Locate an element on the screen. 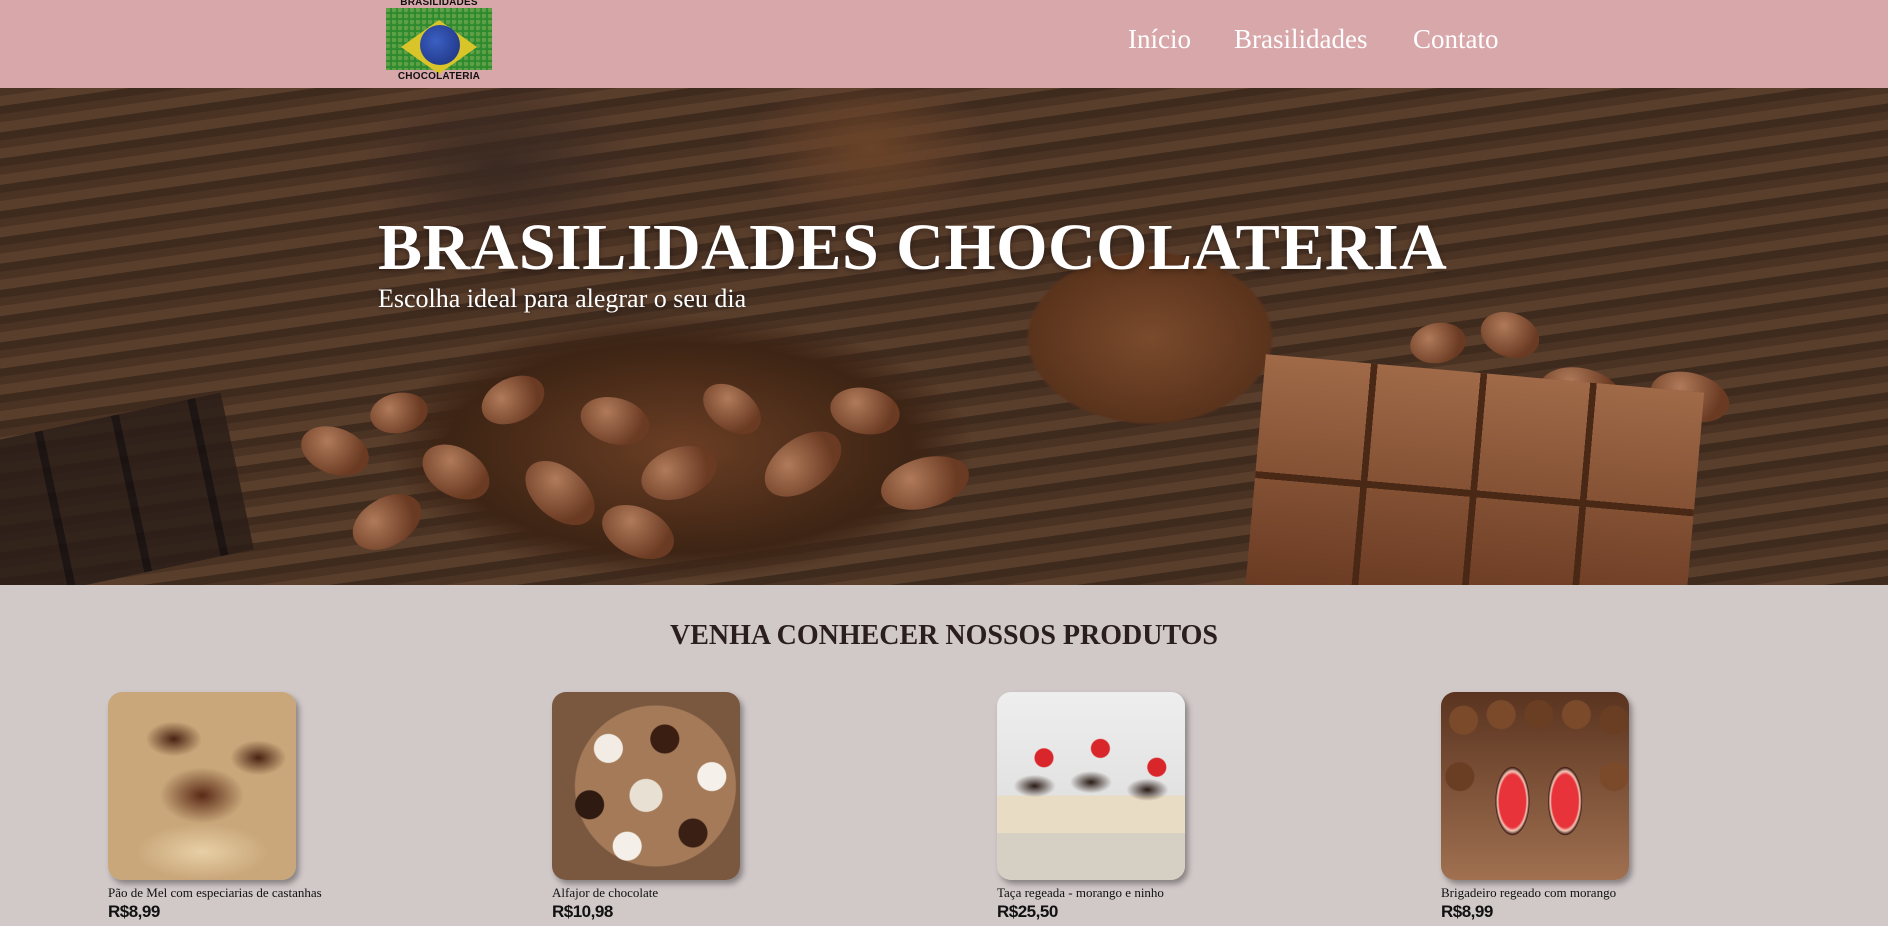  nav-link-inicio: Início is located at coordinates (1159, 39).